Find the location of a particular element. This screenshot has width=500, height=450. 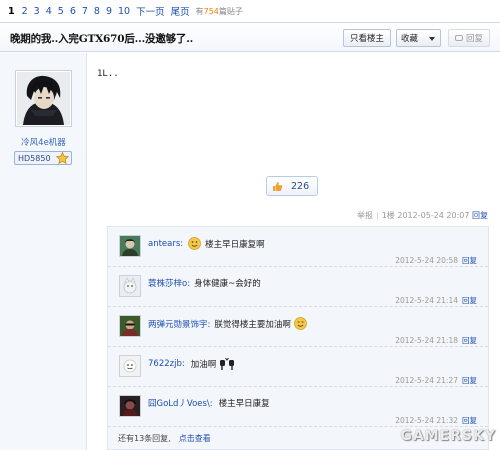

reply-label: 回复 is located at coordinates (474, 39).